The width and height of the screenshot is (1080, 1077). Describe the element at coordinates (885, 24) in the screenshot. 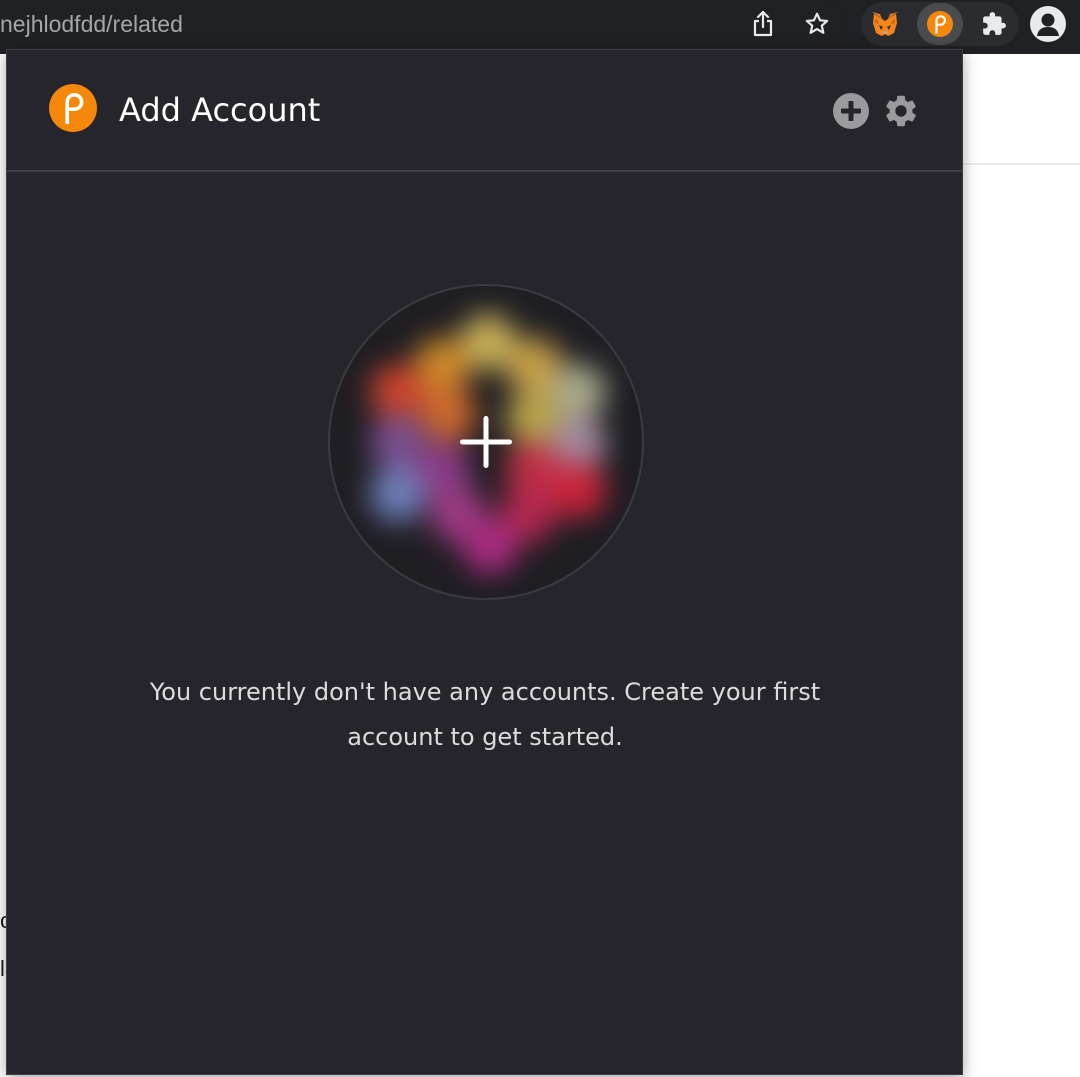

I see `metamask-fox-icon` at that location.